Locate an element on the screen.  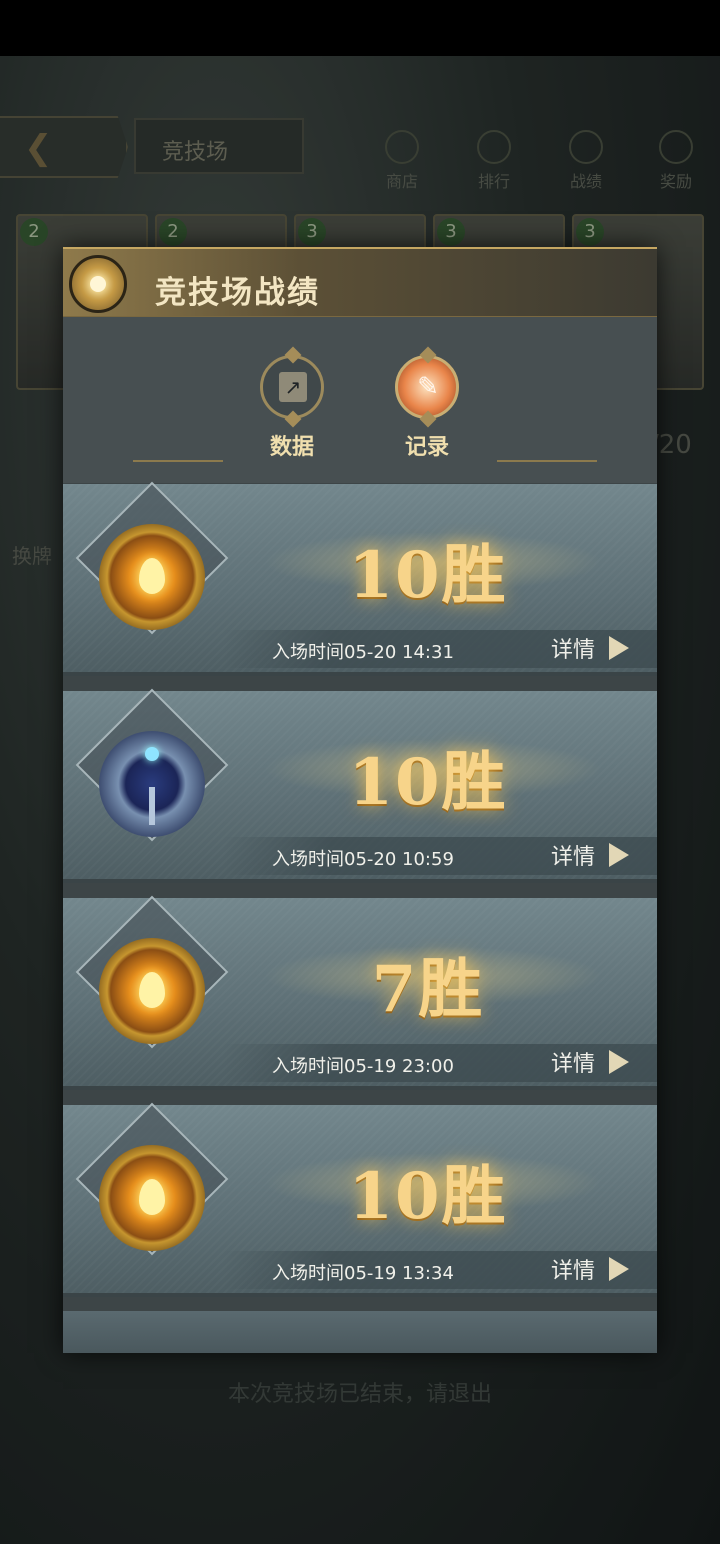
entry-time: 入场时间05-20 14:31 is located at coordinates (363, 652).